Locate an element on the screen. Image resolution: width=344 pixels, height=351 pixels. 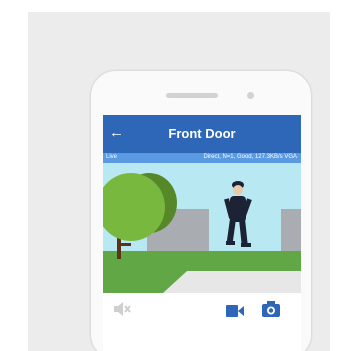
front-camera is located at coordinates (250, 95).